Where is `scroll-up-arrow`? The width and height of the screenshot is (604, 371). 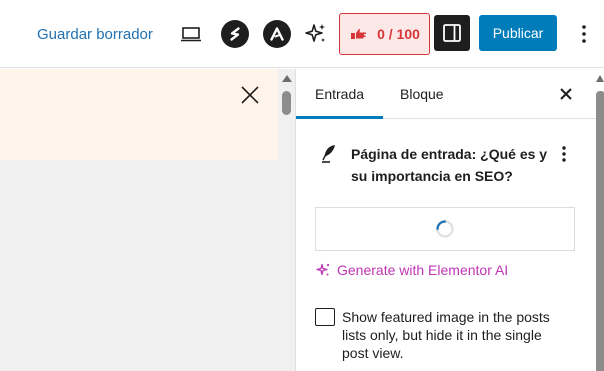 scroll-up-arrow is located at coordinates (287, 78).